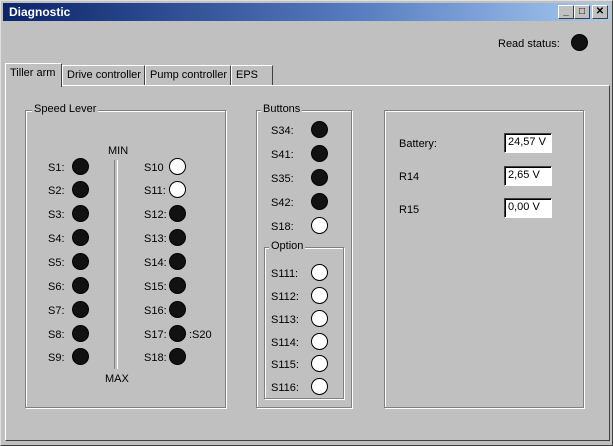  Describe the element at coordinates (282, 155) in the screenshot. I see `button-label: S41:` at that location.